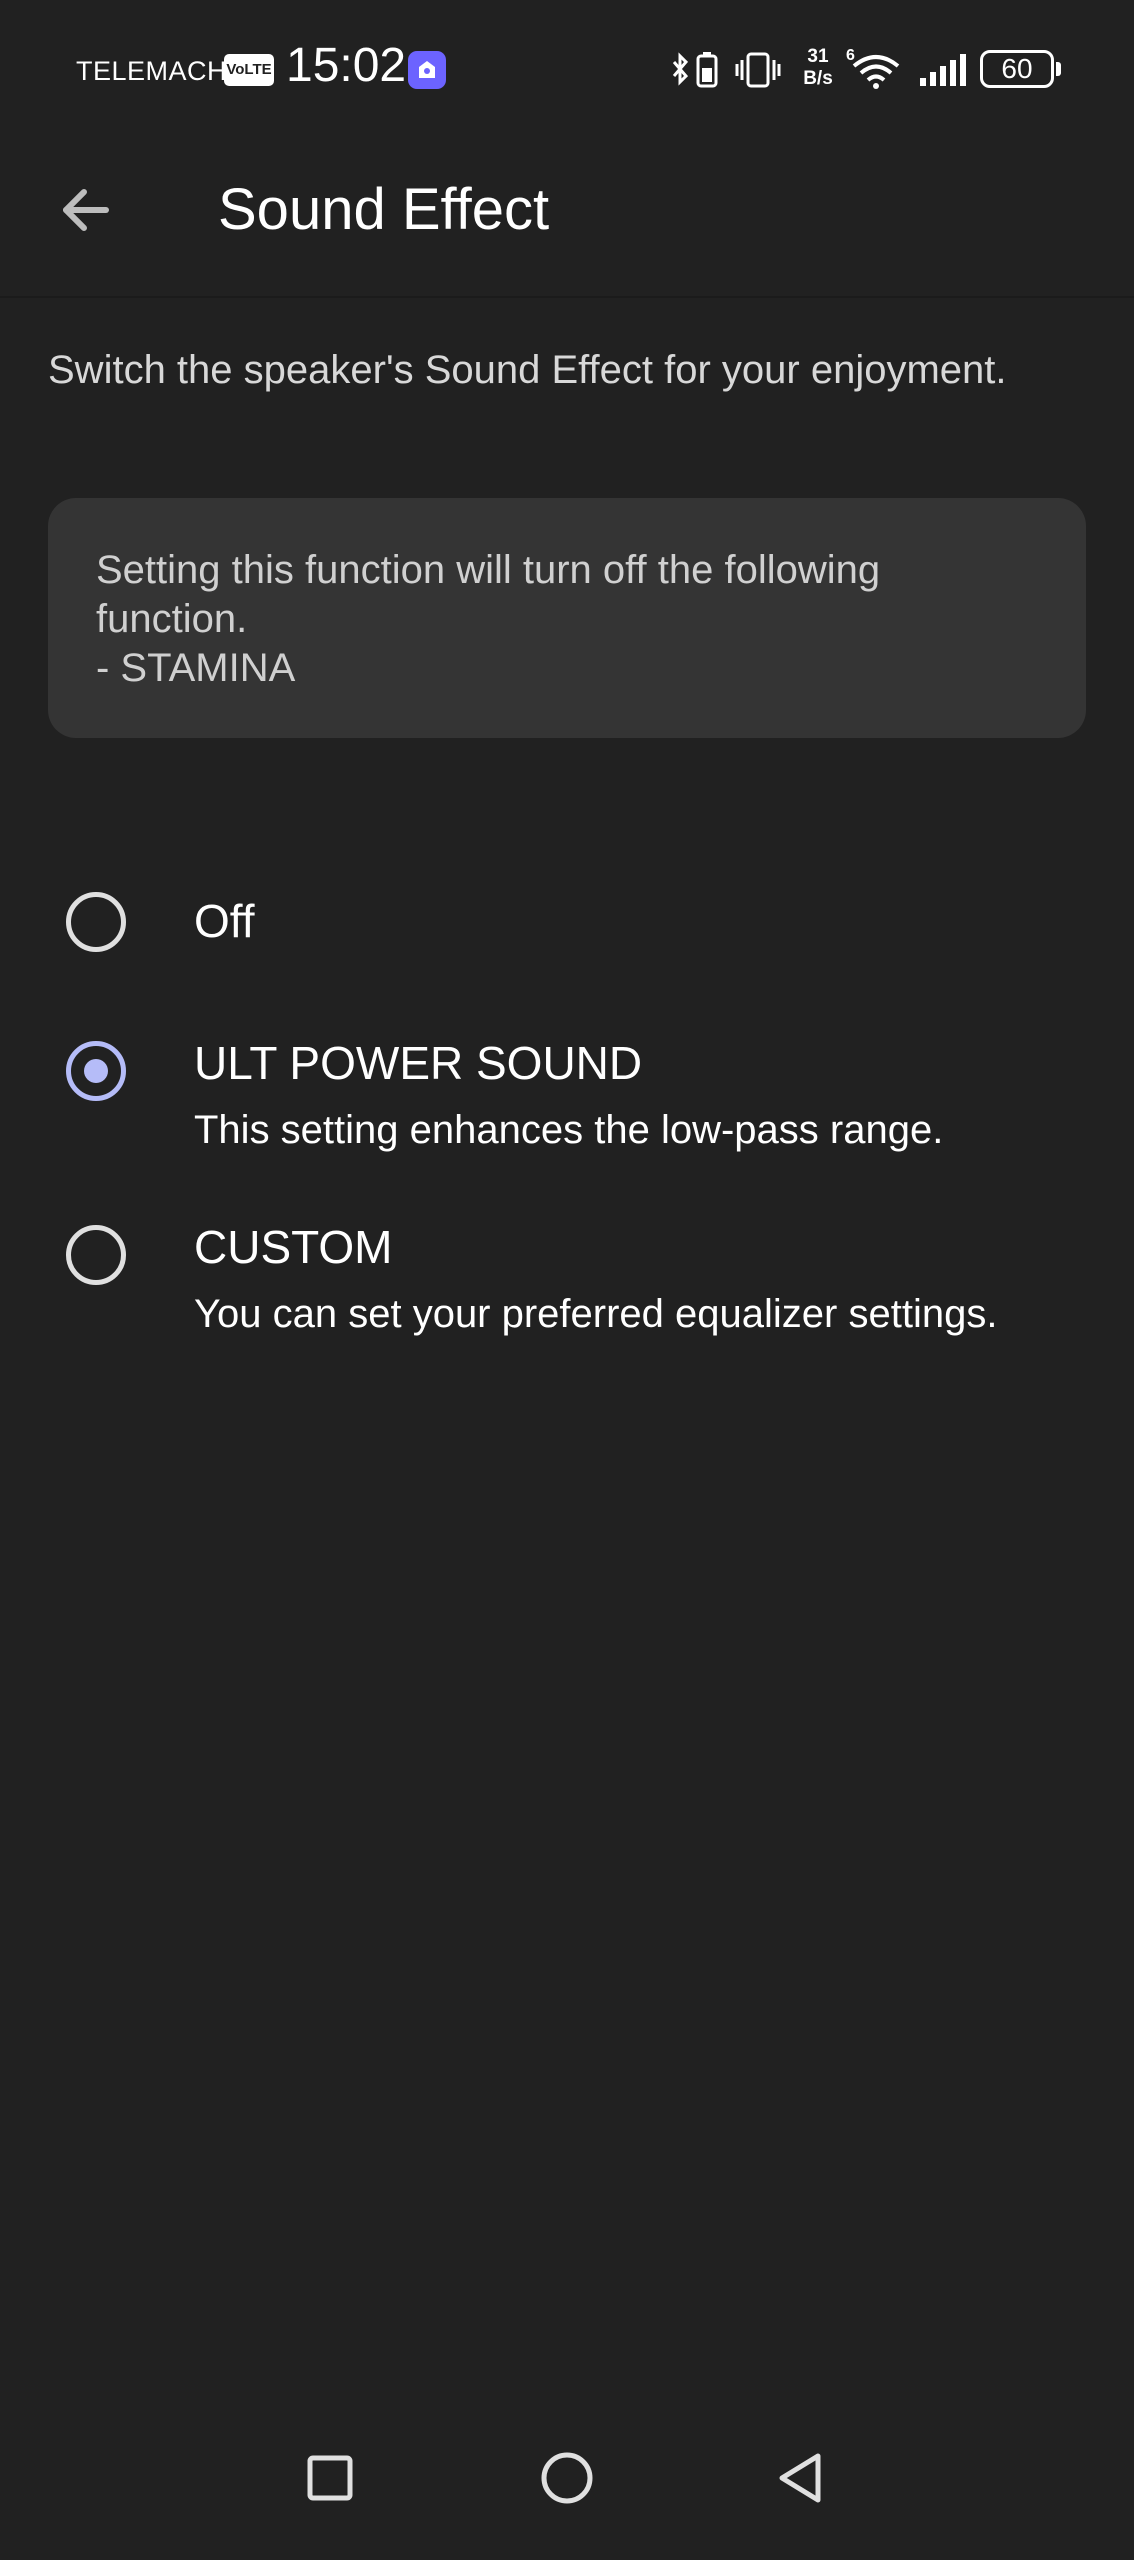 The height and width of the screenshot is (2560, 1134). I want to click on network-speed: 31 B/s, so click(818, 68).